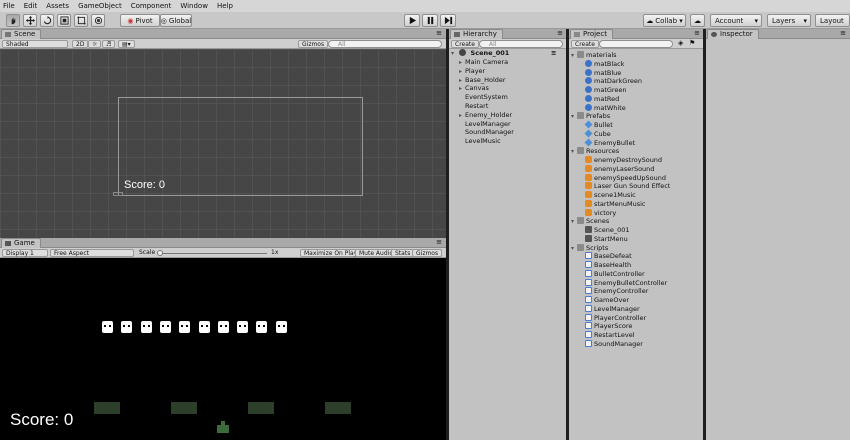 The image size is (850, 440). Describe the element at coordinates (608, 256) in the screenshot. I see `project-asset: BaseDefeat` at that location.